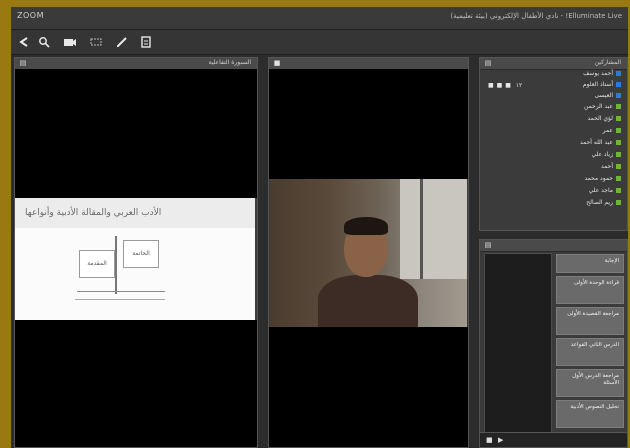  I want to click on participant-row: زياد علي, so click(606, 155).